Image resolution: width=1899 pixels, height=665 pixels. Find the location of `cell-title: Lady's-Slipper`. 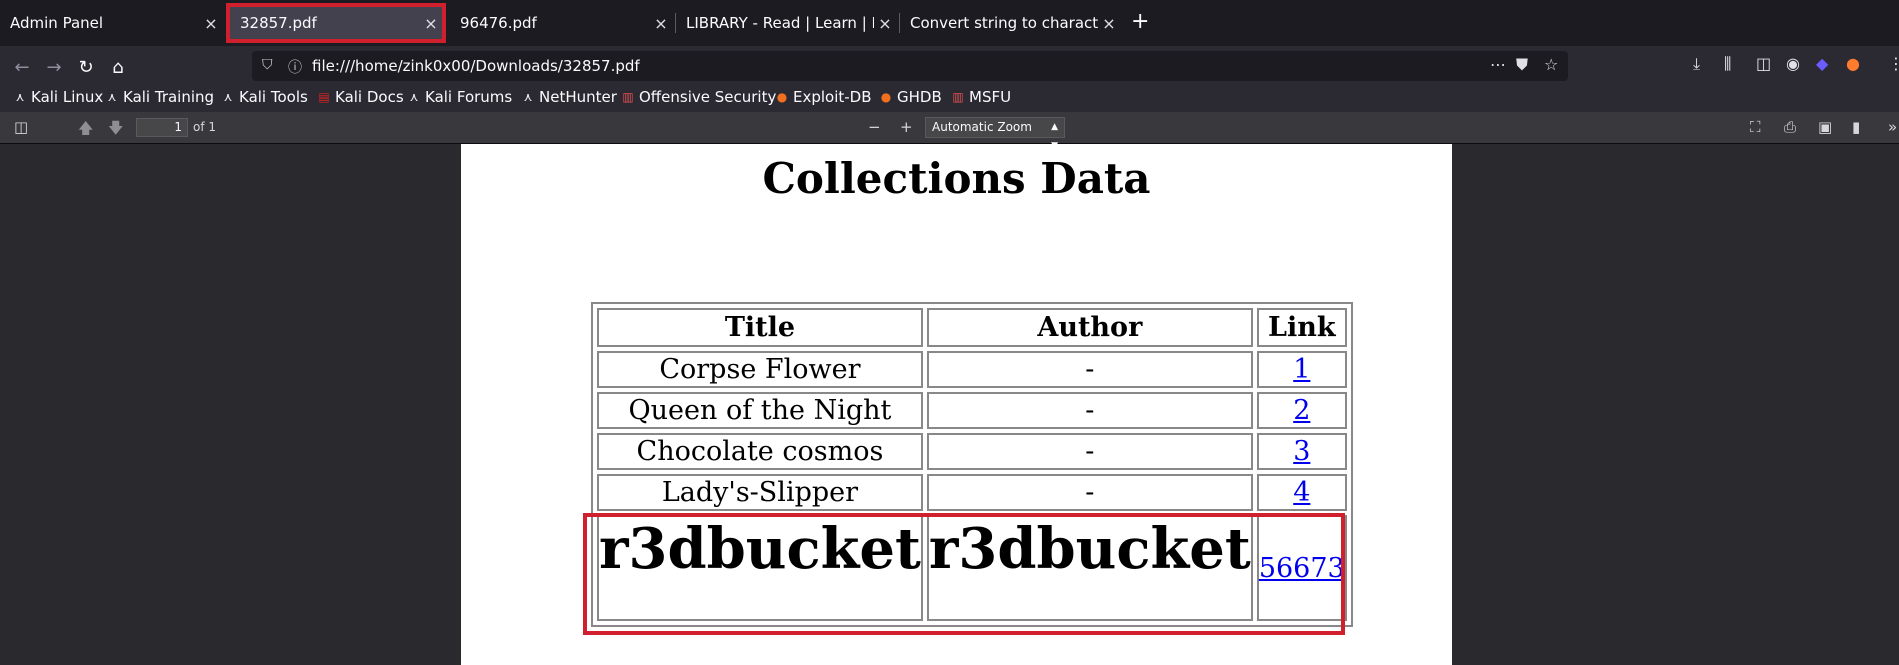

cell-title: Lady's-Slipper is located at coordinates (760, 492).